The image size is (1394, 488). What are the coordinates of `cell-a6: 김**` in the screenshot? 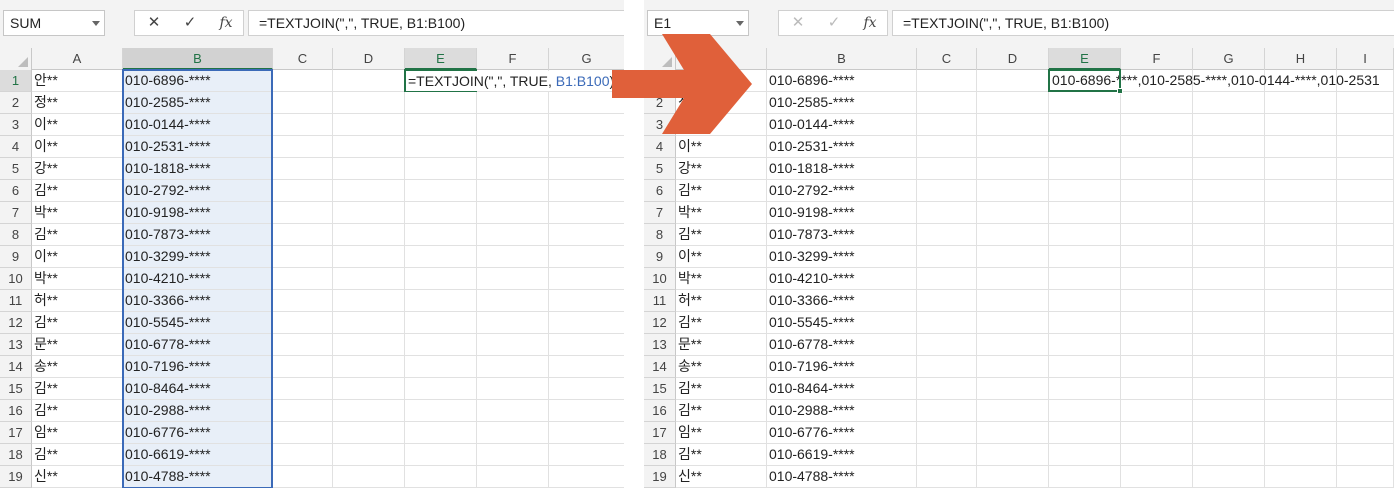 It's located at (77, 191).